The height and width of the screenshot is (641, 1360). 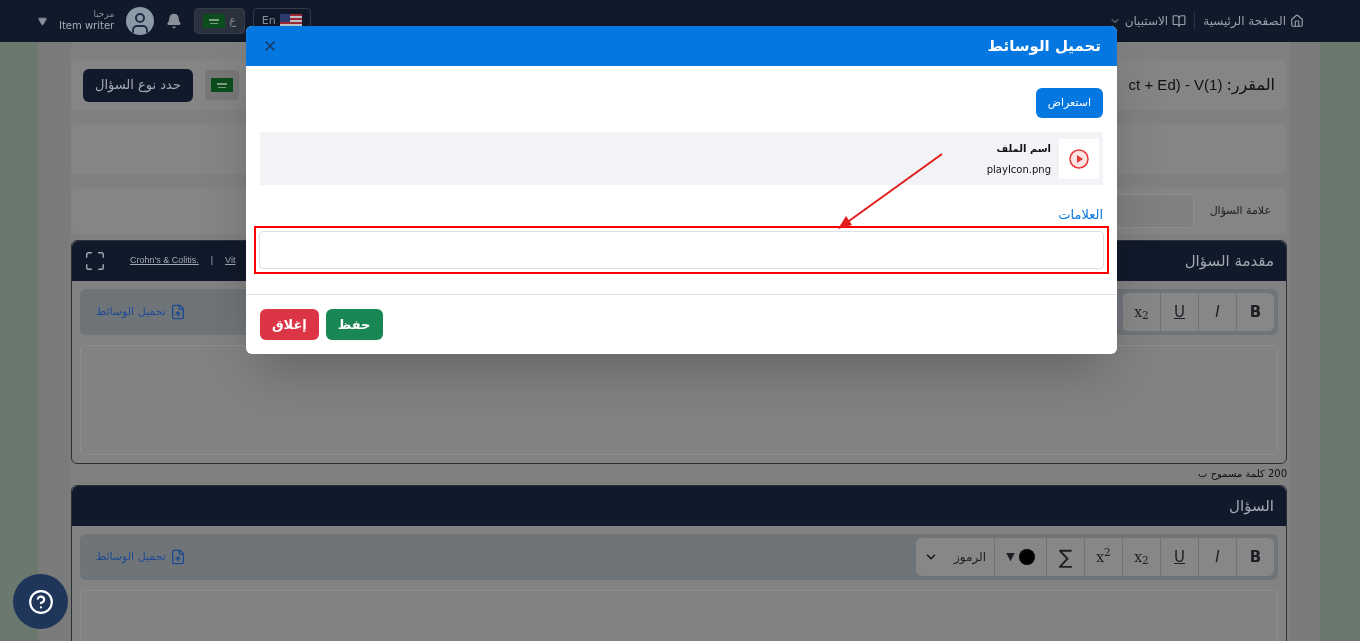 What do you see at coordinates (1179, 21) in the screenshot?
I see `book-icon` at bounding box center [1179, 21].